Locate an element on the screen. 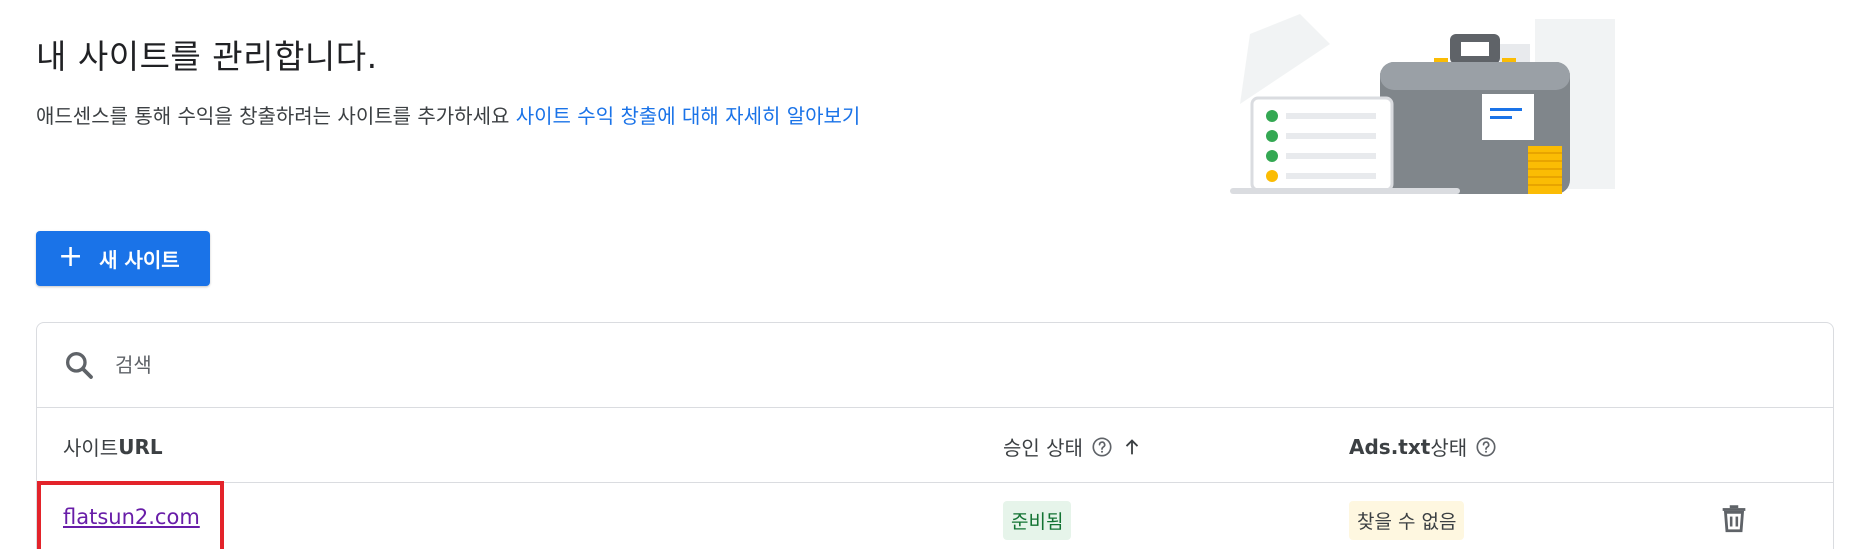  approval-status-cell: 준비됨 is located at coordinates (1037, 520).